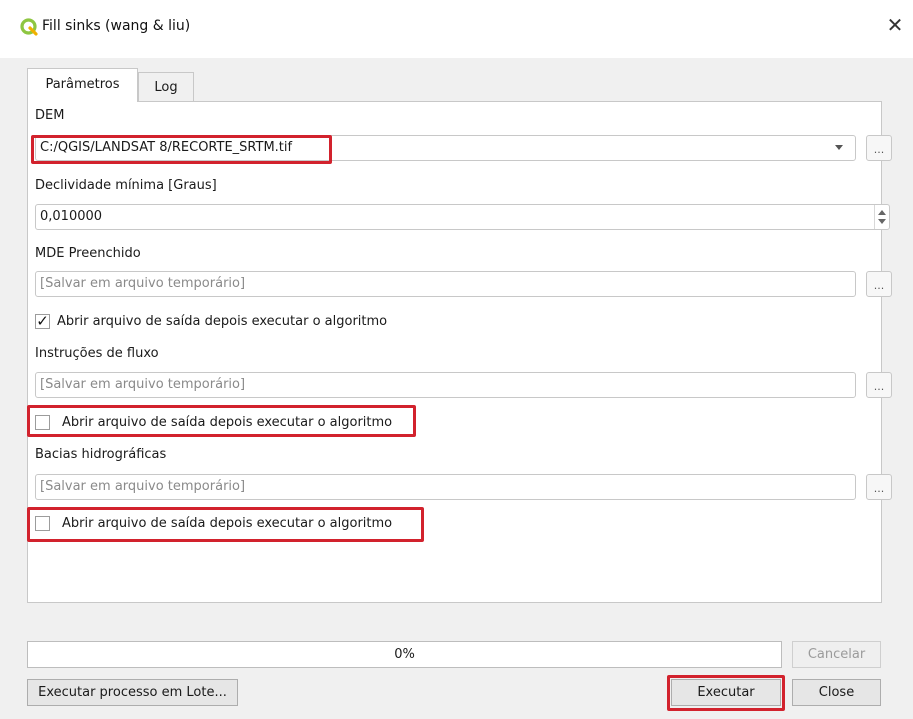  What do you see at coordinates (82, 85) in the screenshot?
I see `tab-parametros: Parâmetros` at bounding box center [82, 85].